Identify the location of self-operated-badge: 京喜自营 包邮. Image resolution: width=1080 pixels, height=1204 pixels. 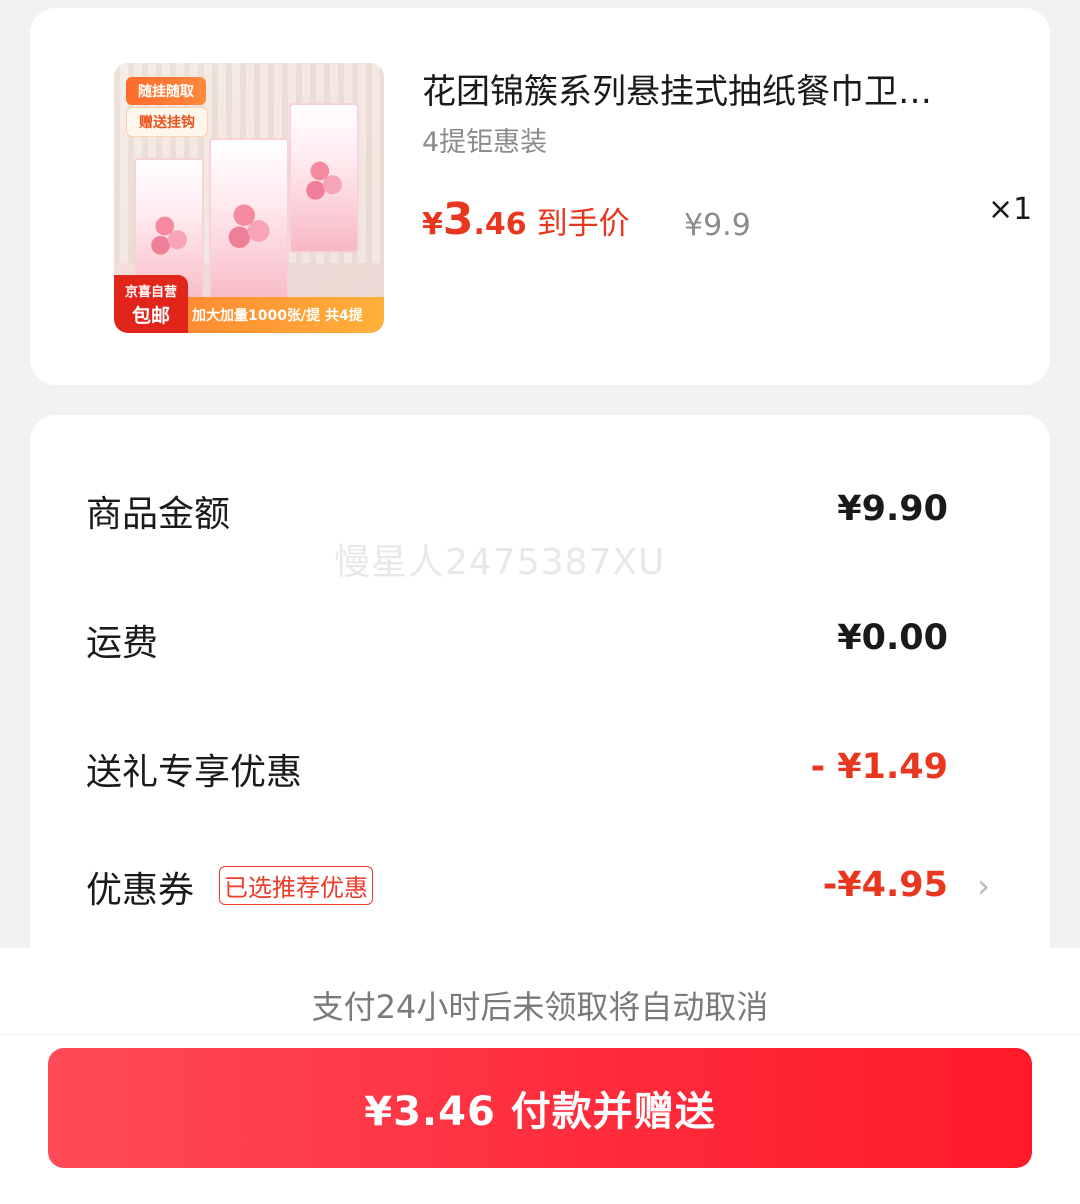
(151, 304).